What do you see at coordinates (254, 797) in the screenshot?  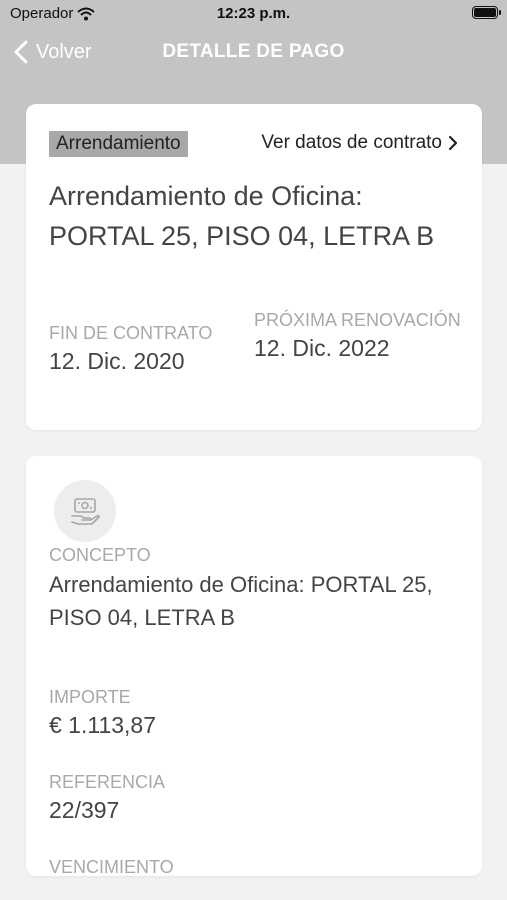 I see `reference-field: REFERENCIA 22/397` at bounding box center [254, 797].